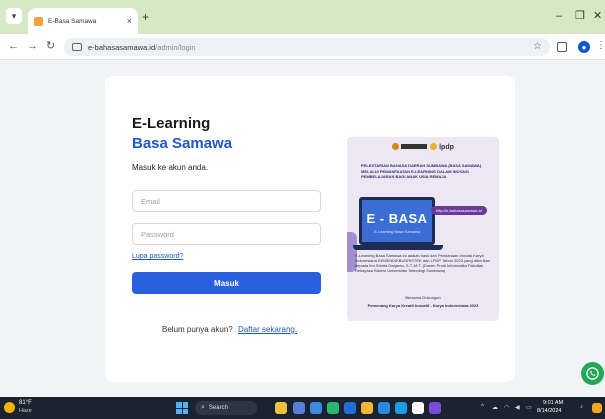  Describe the element at coordinates (418, 408) in the screenshot. I see `taskbar-app-chrome-icon` at that location.